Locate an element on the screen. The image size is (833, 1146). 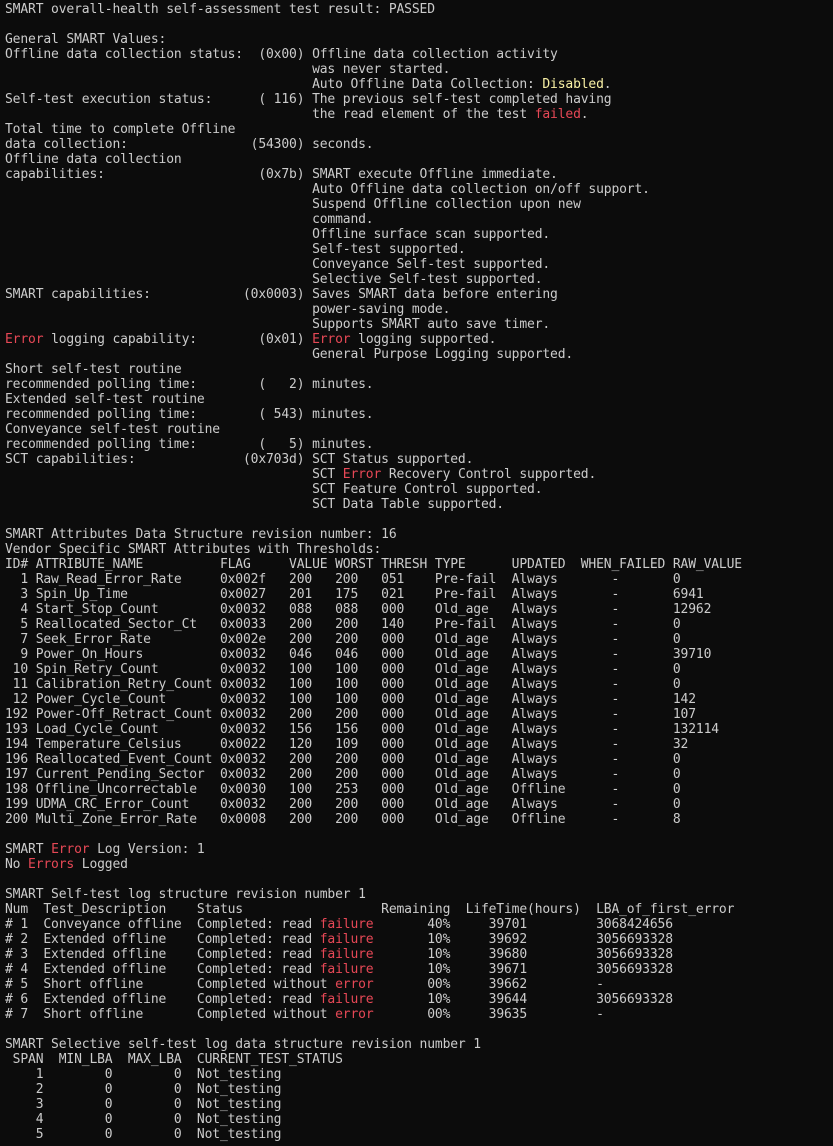
terminal-text: # 5 Short offline Completed without is located at coordinates (170, 984).